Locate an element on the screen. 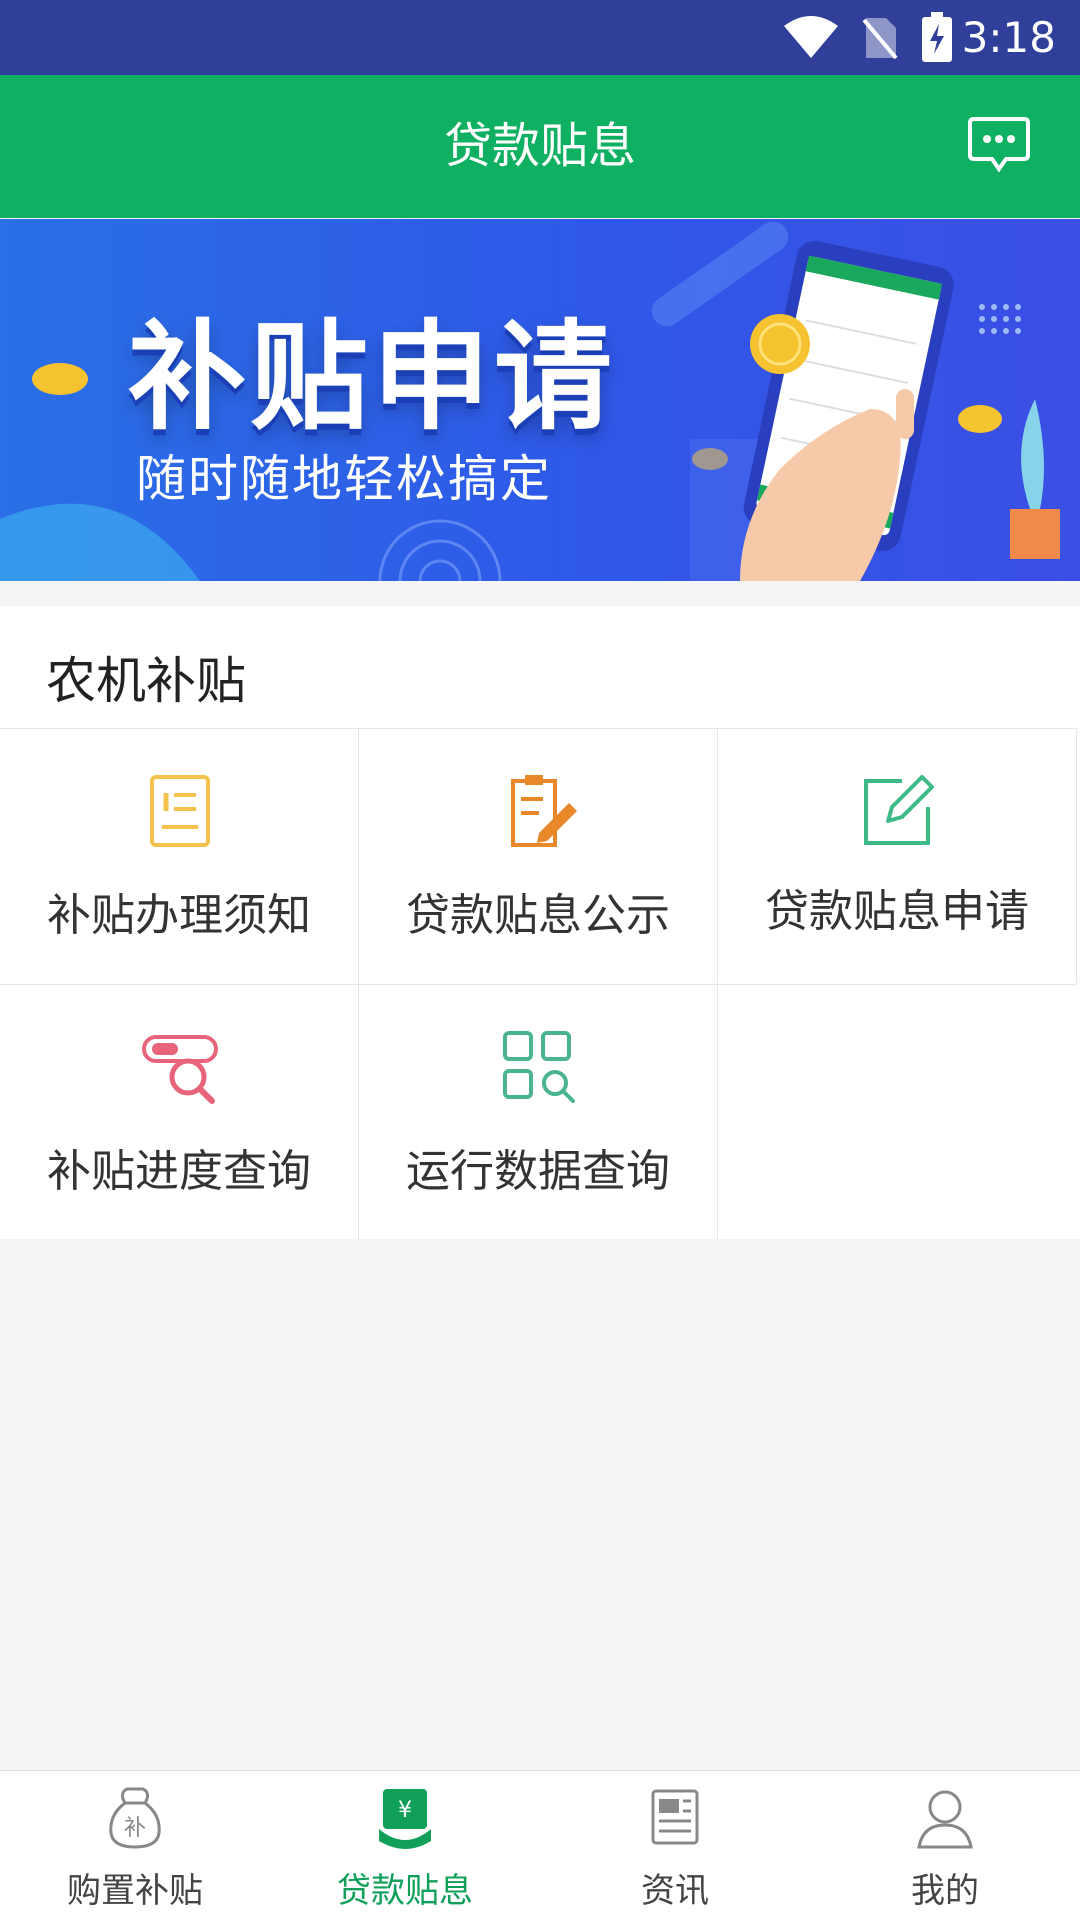 The height and width of the screenshot is (1921, 1080). svg-text: 补 is located at coordinates (135, 1828).